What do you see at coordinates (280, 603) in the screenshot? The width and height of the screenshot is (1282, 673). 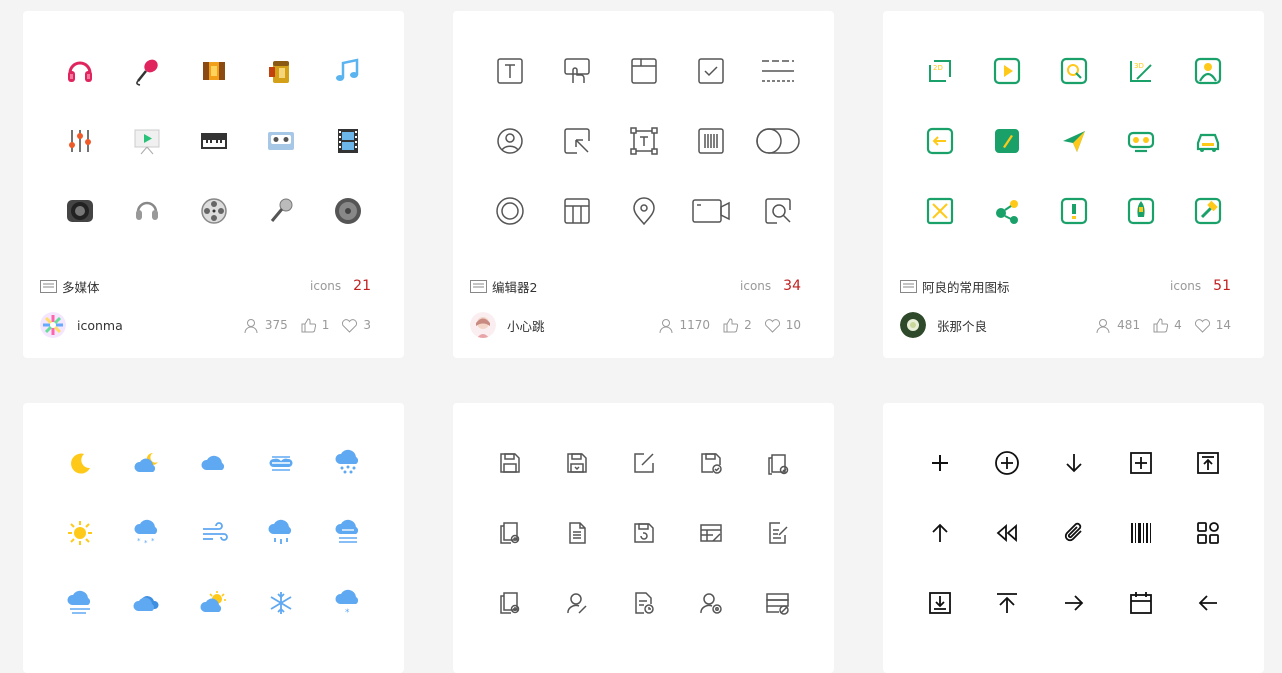 I see `snowflake-icon` at bounding box center [280, 603].